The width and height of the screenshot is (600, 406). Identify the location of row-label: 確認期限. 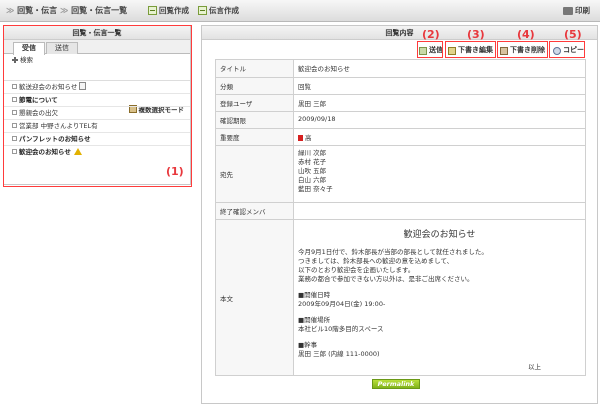
(254, 120).